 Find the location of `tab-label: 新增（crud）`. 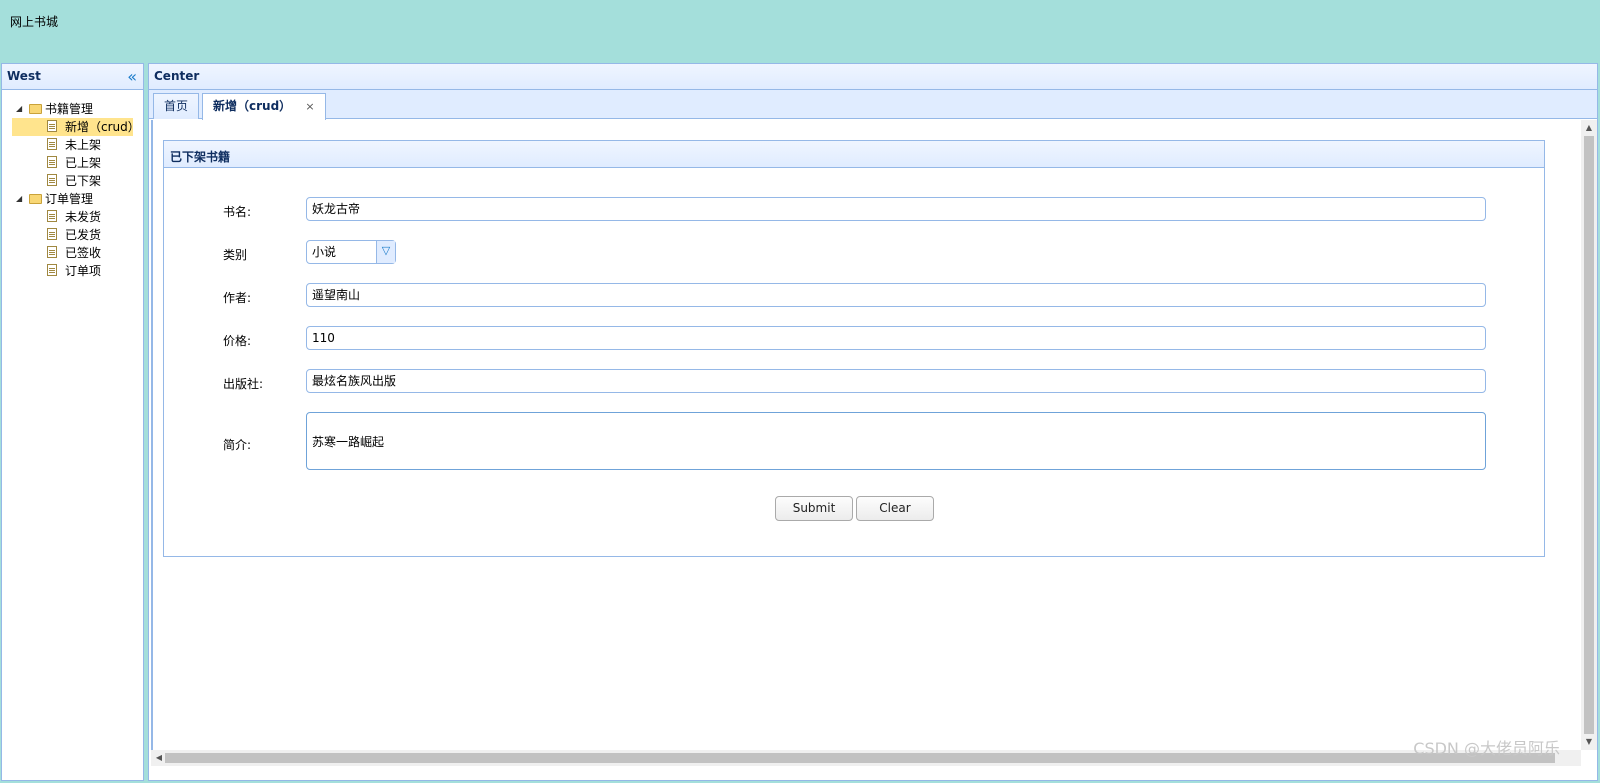

tab-label: 新增（crud） is located at coordinates (252, 106).